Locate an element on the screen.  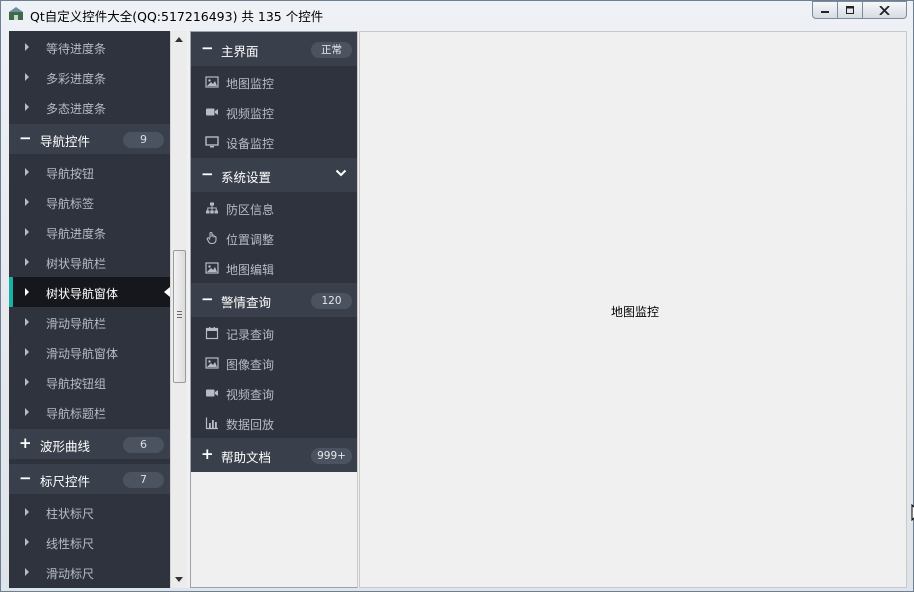
nav-item-position-adjust: 位置调整 is located at coordinates (274, 238).